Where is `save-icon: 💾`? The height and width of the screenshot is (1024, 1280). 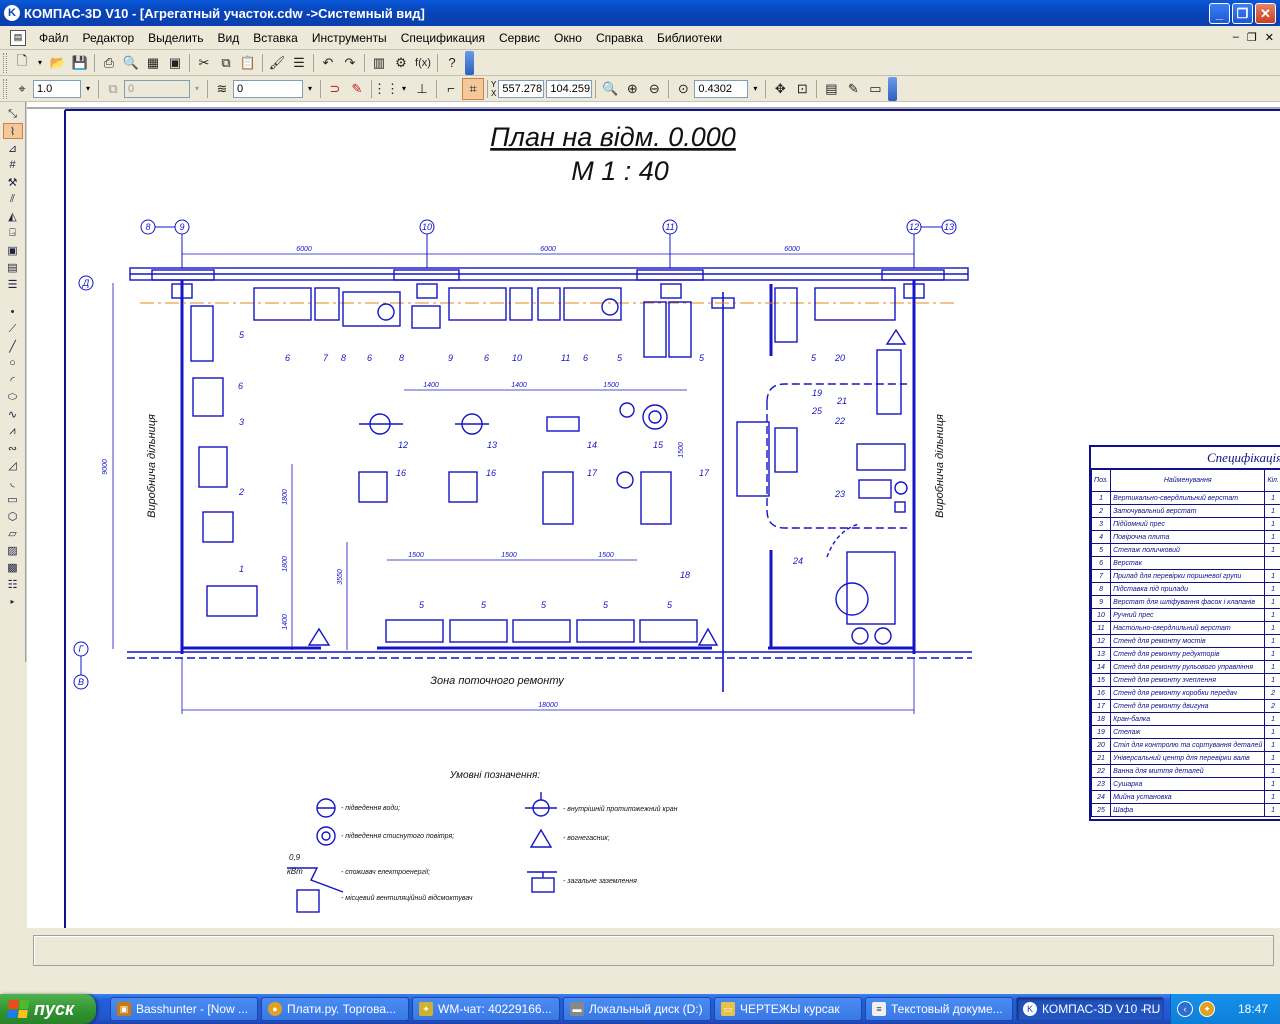
save-icon: 💾 is located at coordinates (80, 63).